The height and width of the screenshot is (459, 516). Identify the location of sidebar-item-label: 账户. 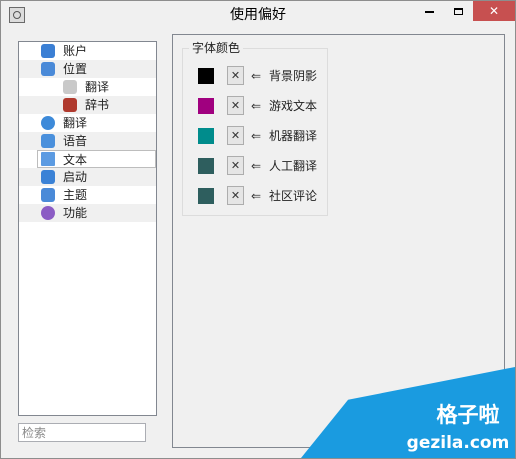
(75, 51).